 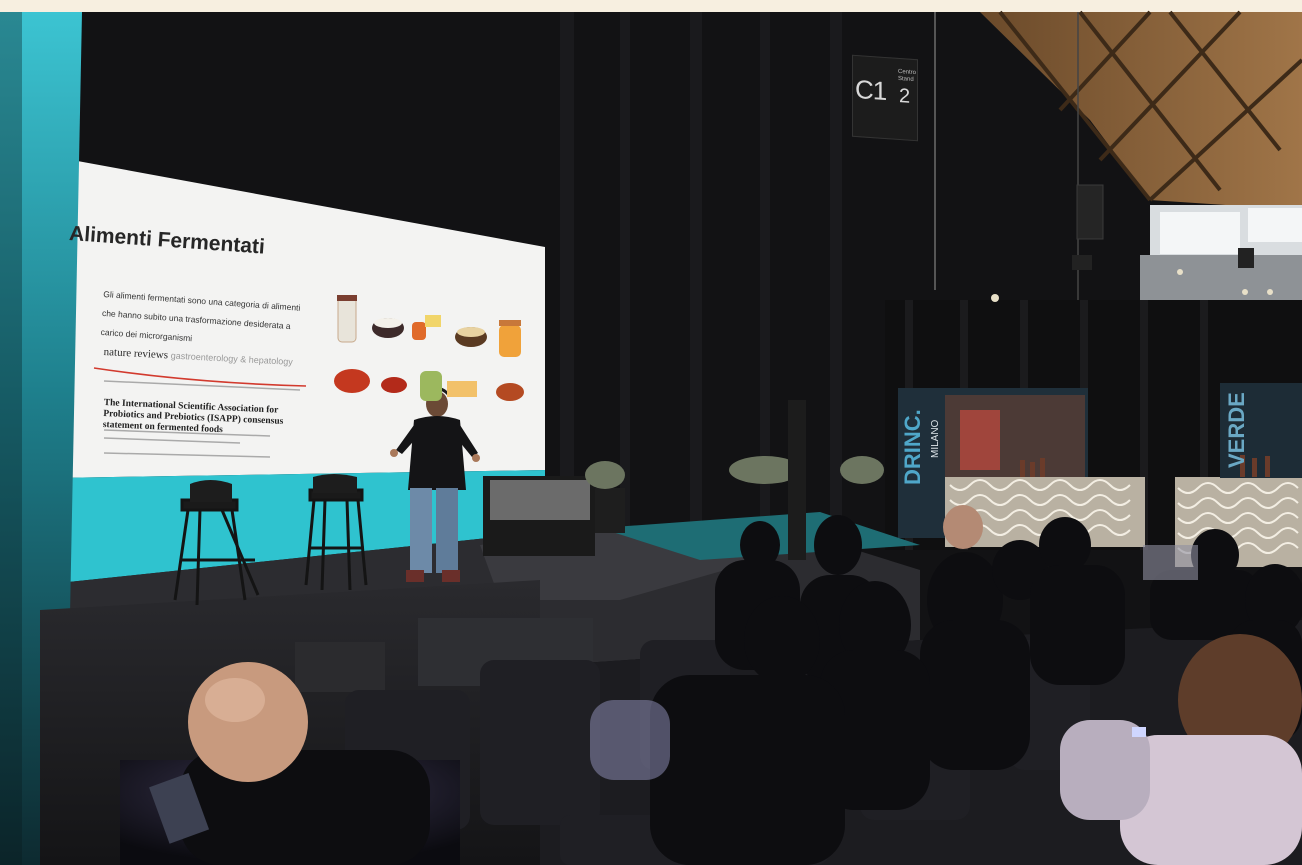 What do you see at coordinates (871, 90) in the screenshot?
I see `hall-sign-code: C1` at bounding box center [871, 90].